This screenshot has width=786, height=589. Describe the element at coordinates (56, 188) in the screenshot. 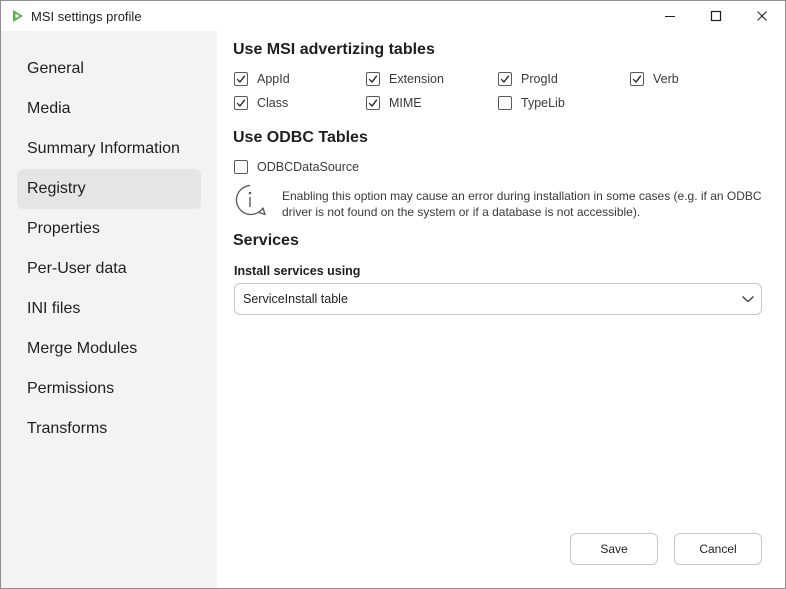

I see `sidebar-item-label: Registry` at that location.